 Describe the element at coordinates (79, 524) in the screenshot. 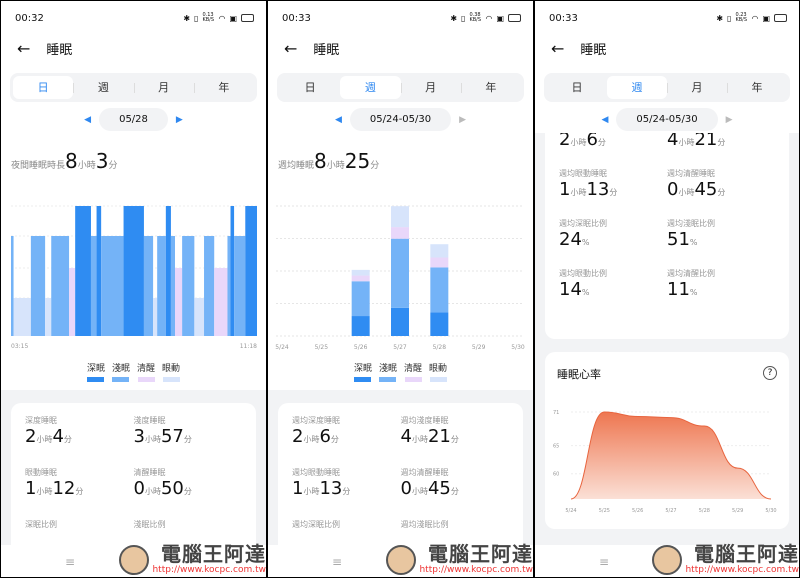

I see `stat-item: 深眠比例` at that location.